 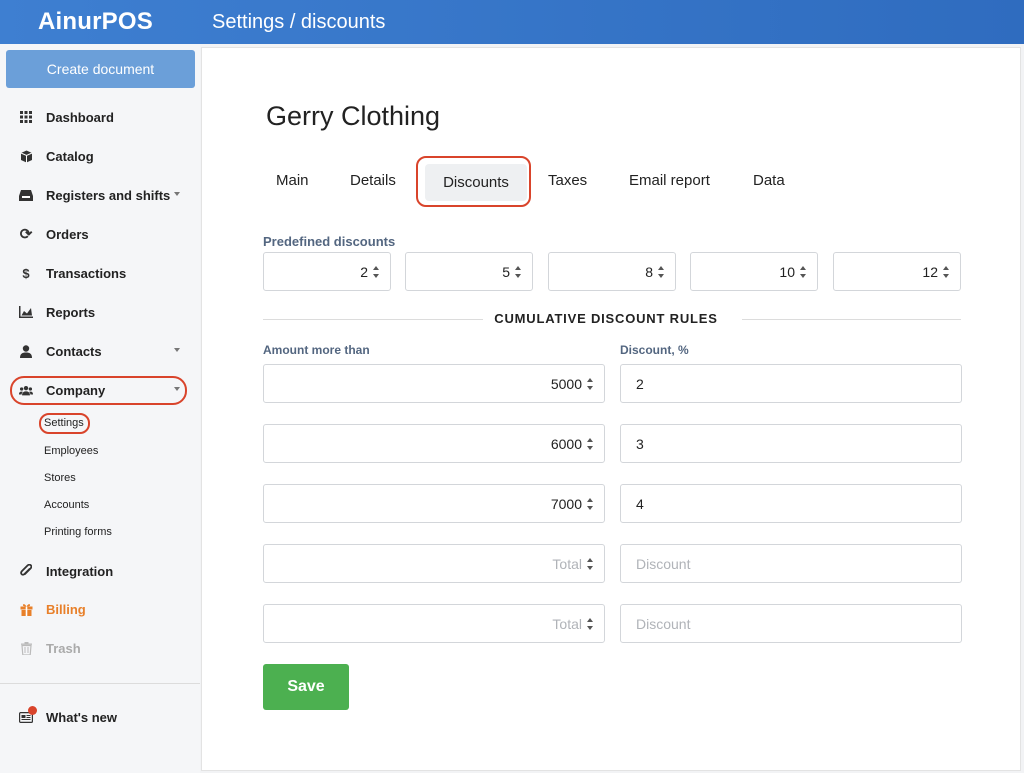 What do you see at coordinates (654, 350) in the screenshot?
I see `discount-column-label: Discount, %` at bounding box center [654, 350].